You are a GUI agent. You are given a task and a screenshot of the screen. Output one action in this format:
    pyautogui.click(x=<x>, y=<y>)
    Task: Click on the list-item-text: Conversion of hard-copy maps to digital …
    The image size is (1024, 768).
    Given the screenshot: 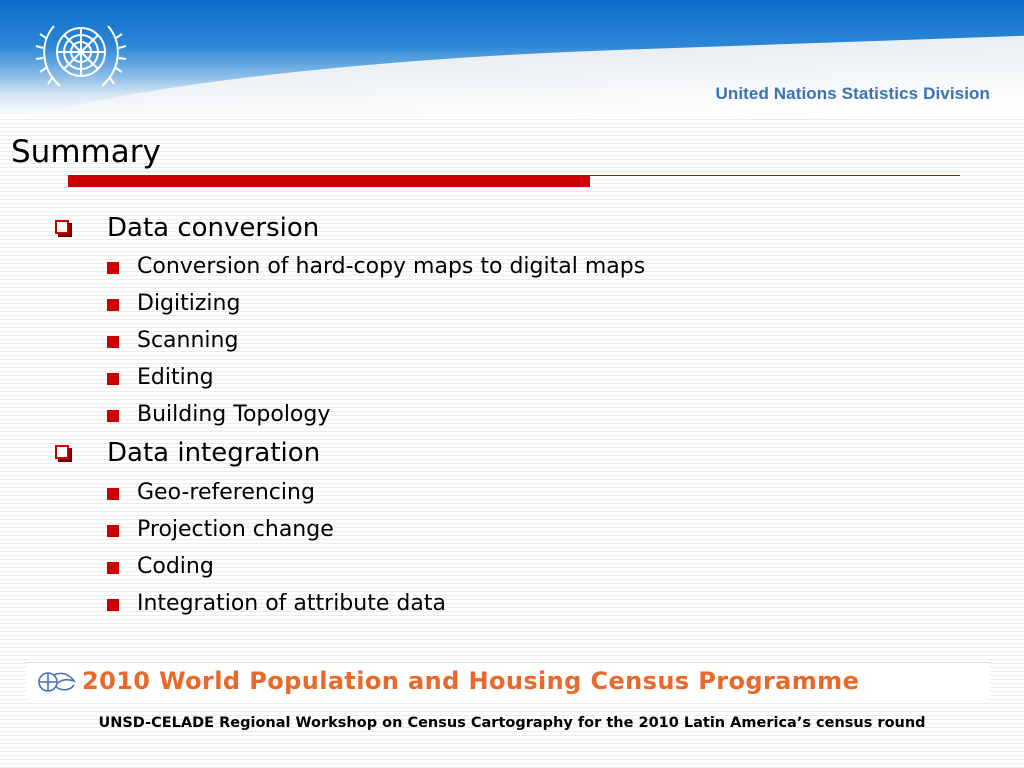 What is the action you would take?
    pyautogui.click(x=391, y=266)
    